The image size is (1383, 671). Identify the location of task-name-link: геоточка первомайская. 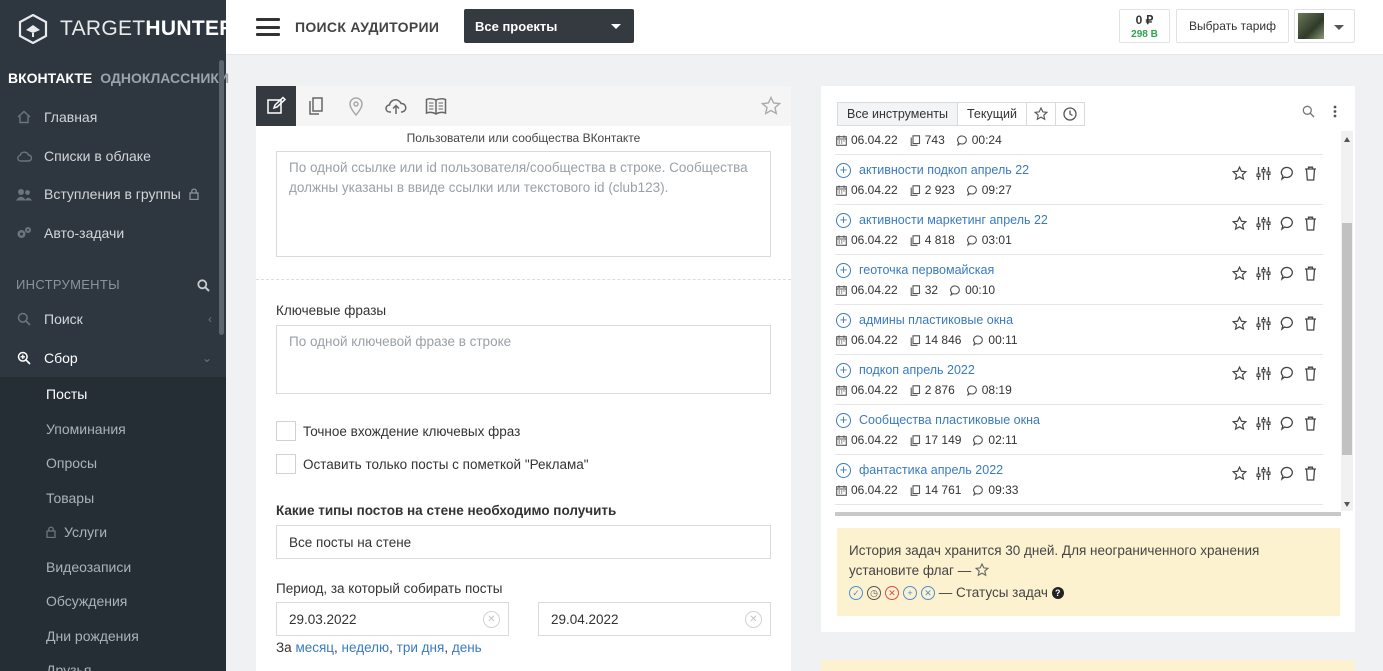
(926, 270).